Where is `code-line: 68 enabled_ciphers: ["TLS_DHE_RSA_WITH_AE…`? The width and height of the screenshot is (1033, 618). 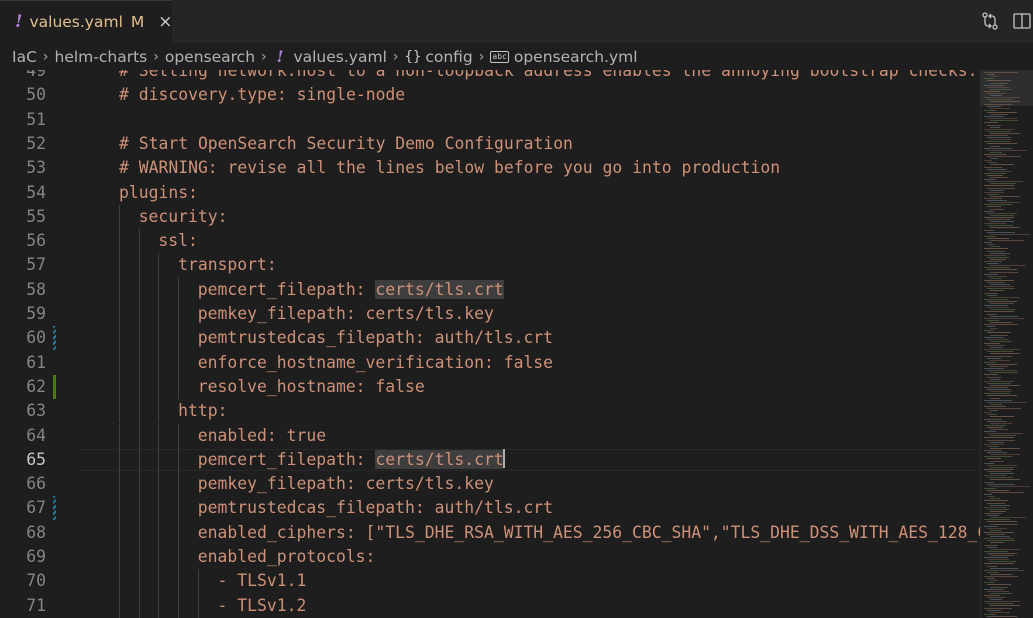 code-line: 68 enabled_ciphers: ["TLS_DHE_RSA_WITH_AE… is located at coordinates (490, 532).